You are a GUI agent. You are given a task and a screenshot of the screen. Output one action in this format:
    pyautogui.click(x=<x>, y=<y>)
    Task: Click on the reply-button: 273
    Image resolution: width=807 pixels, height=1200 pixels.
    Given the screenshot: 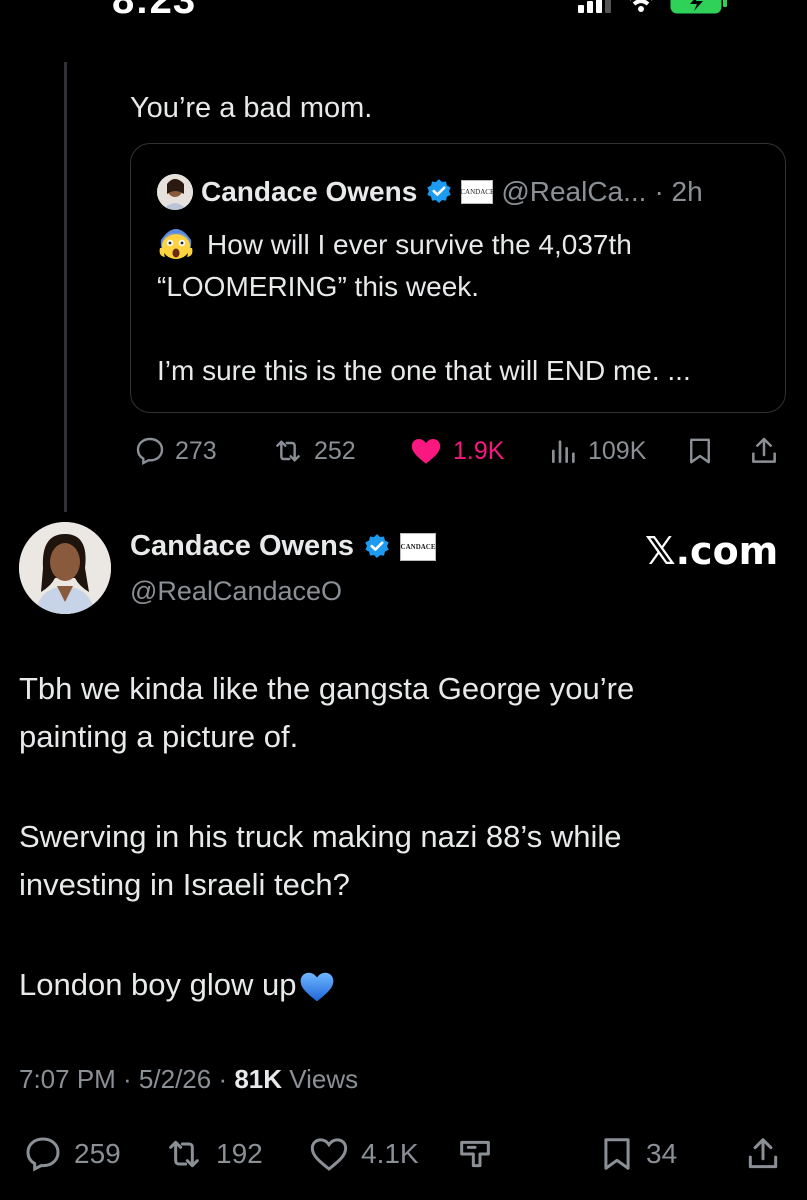 What is the action you would take?
    pyautogui.click(x=175, y=451)
    